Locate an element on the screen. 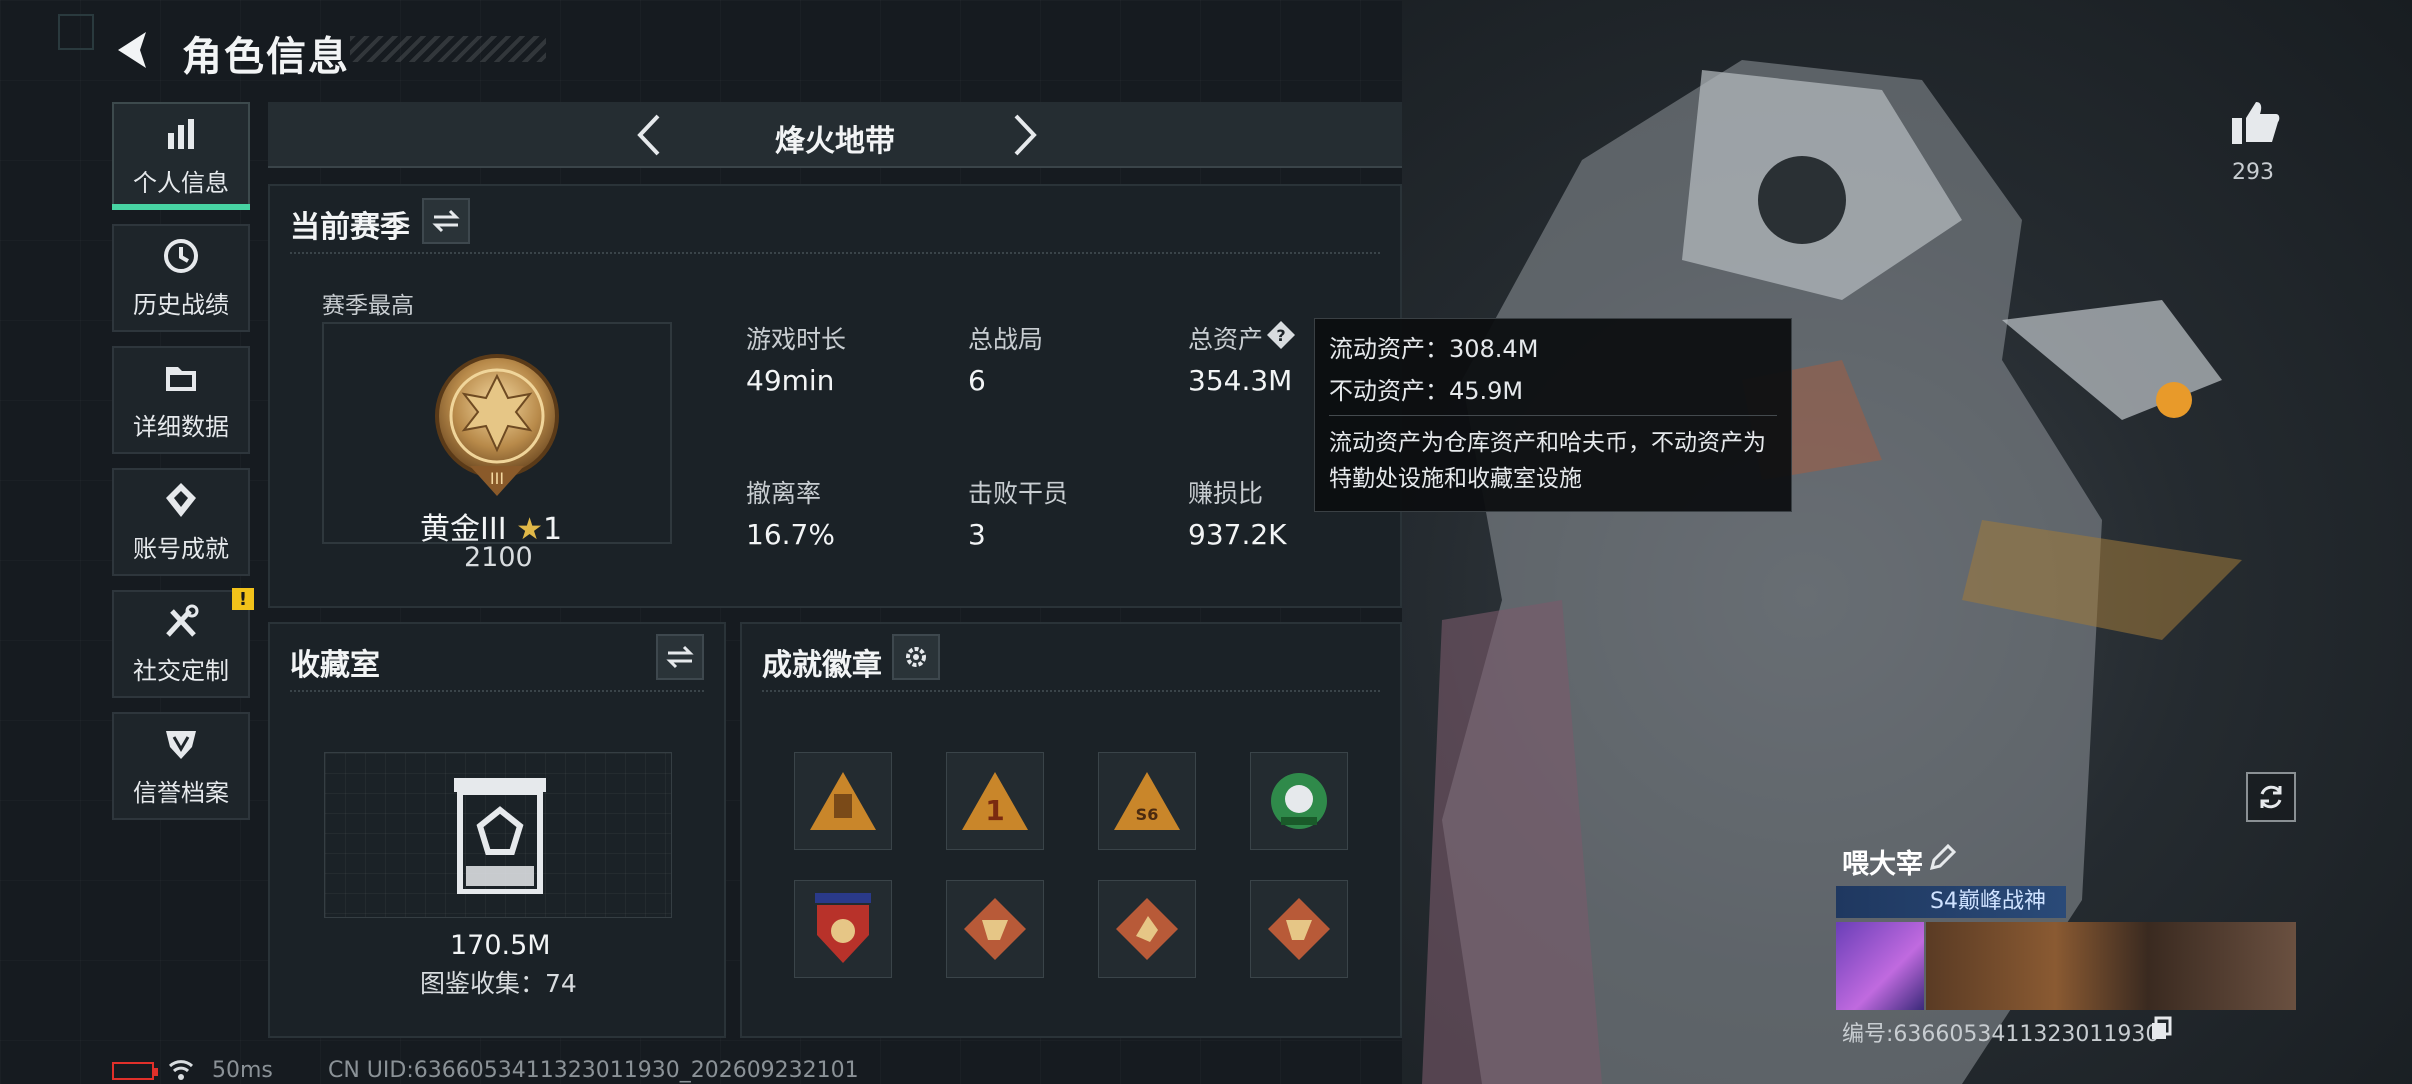 This screenshot has height=1084, width=2412. tooltip-divider is located at coordinates (1553, 415).